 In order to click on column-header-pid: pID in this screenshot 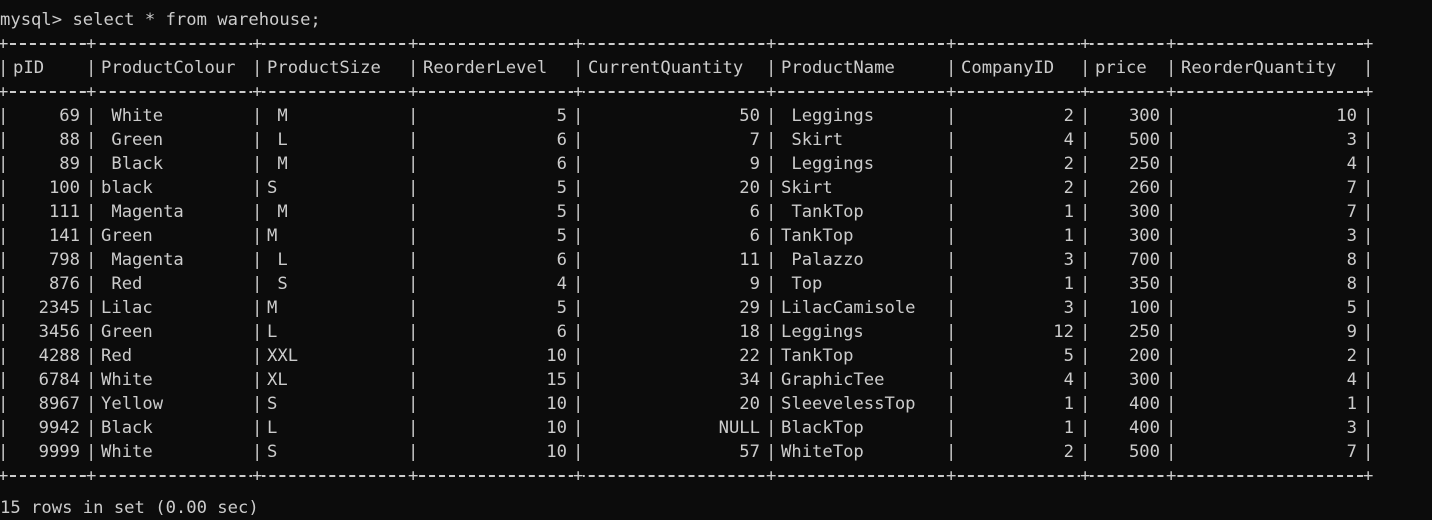, I will do `click(29, 68)`.